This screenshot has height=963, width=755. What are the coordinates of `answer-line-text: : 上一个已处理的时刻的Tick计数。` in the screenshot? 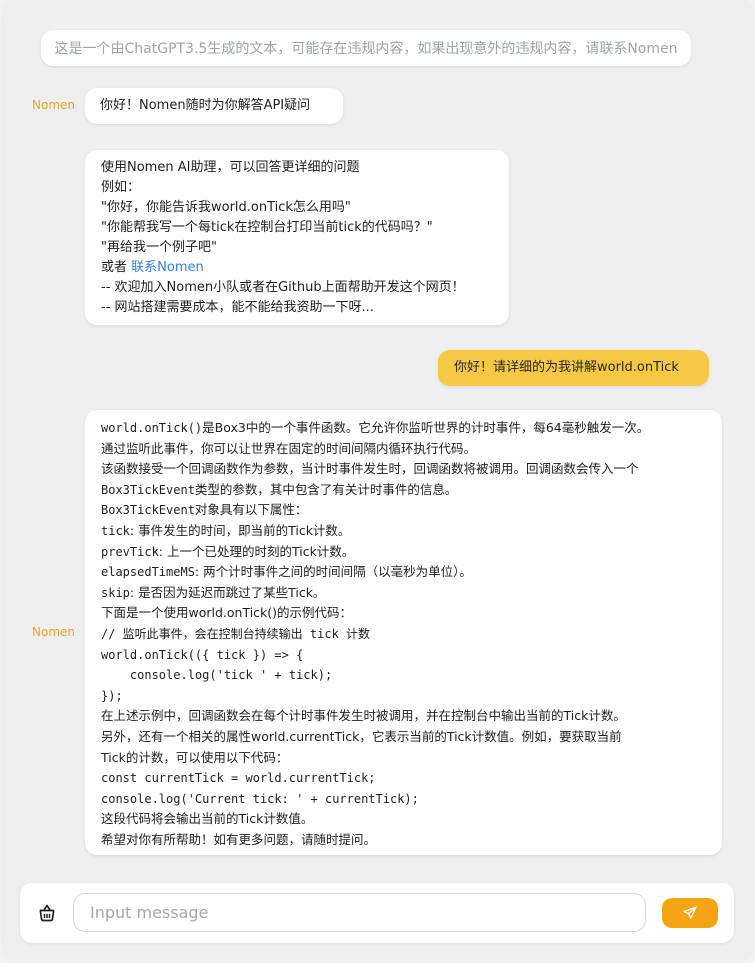 It's located at (256, 551).